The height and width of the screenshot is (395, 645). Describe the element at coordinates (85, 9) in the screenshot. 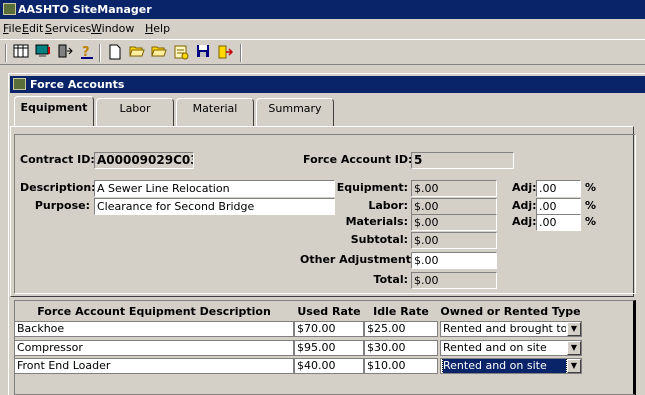

I see `app-title: AASHTO SiteManager` at that location.